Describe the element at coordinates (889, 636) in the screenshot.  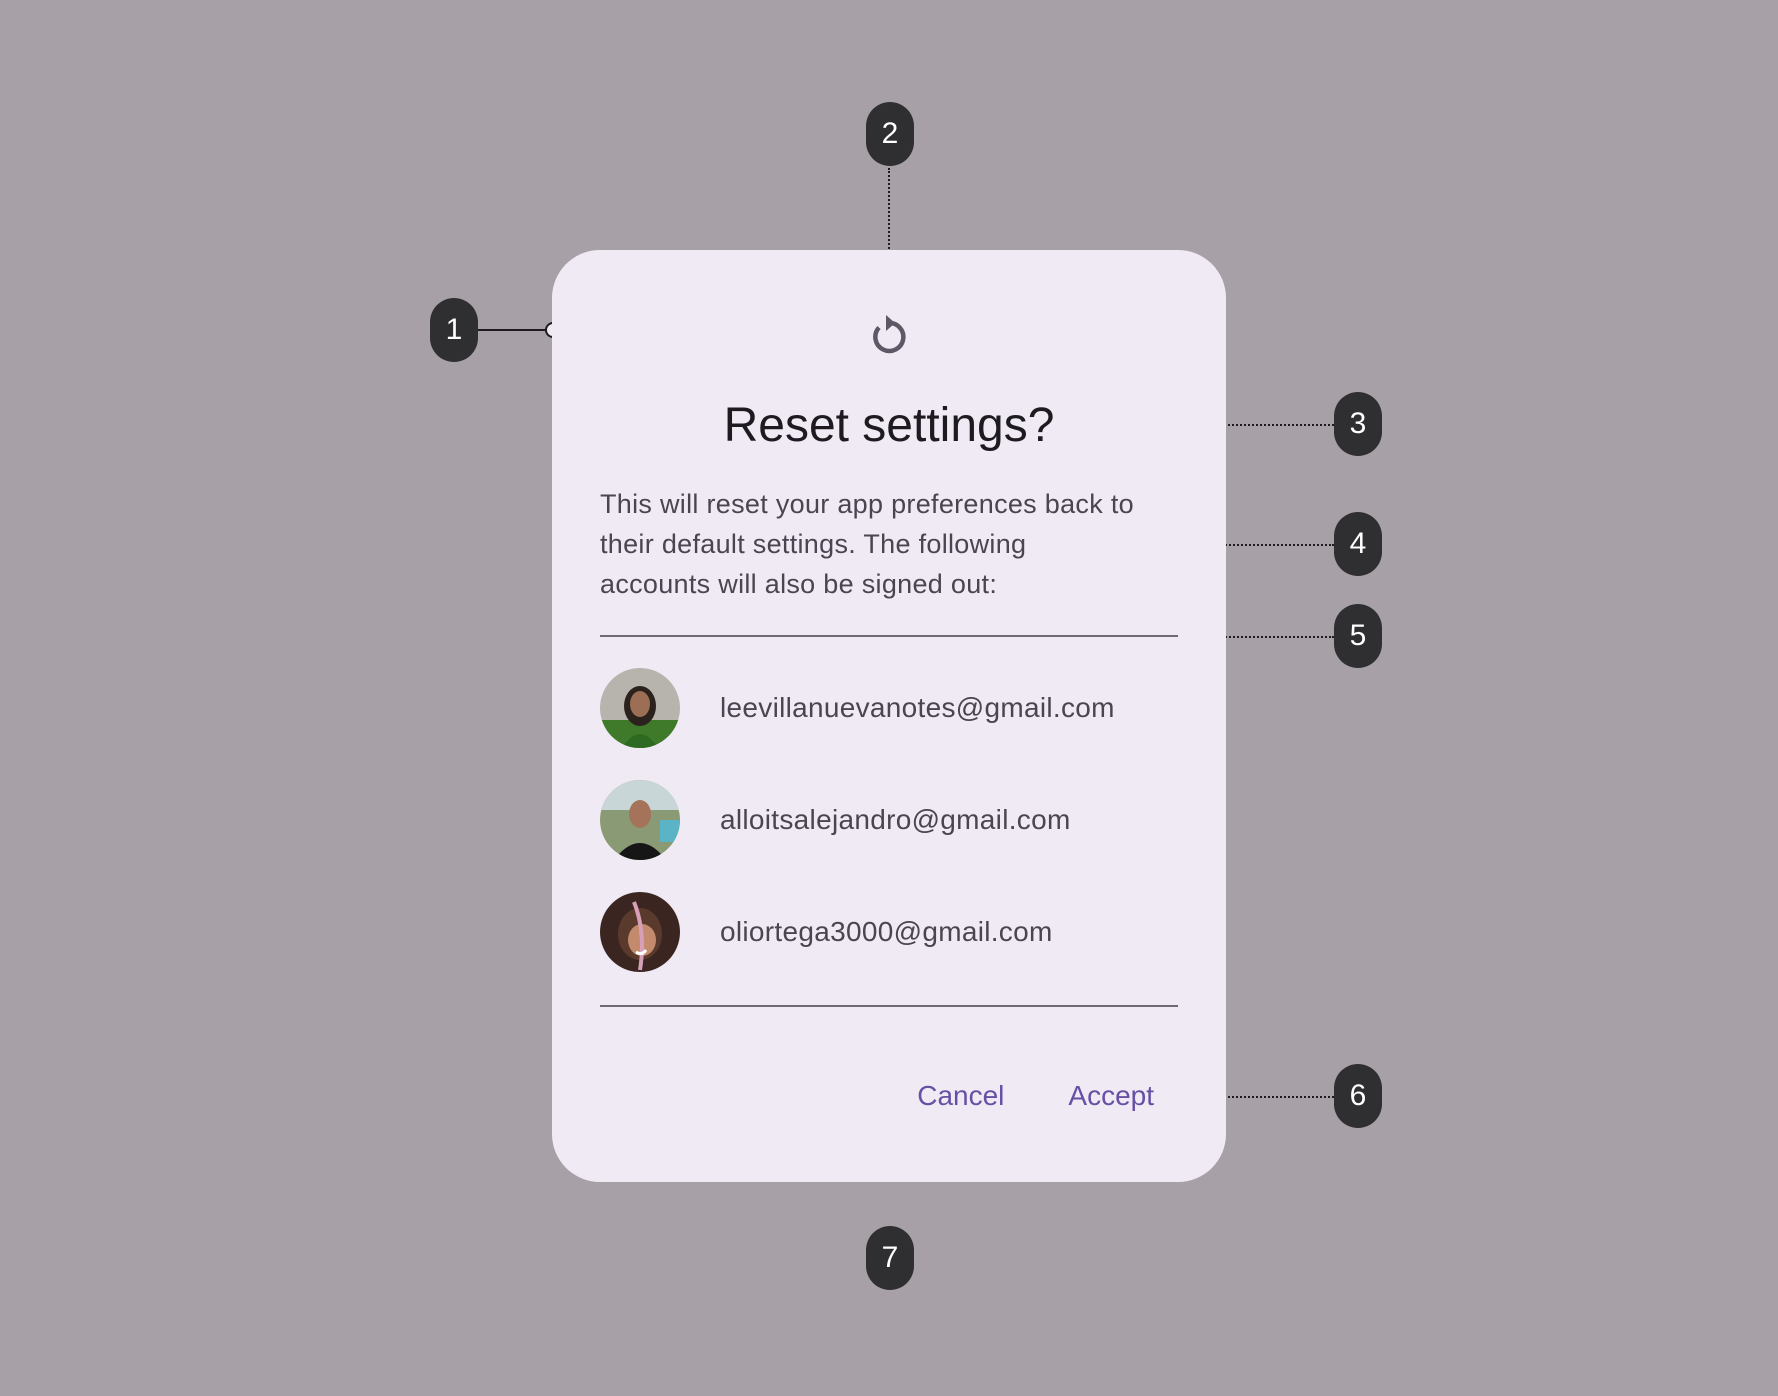
I see `divider-top` at that location.